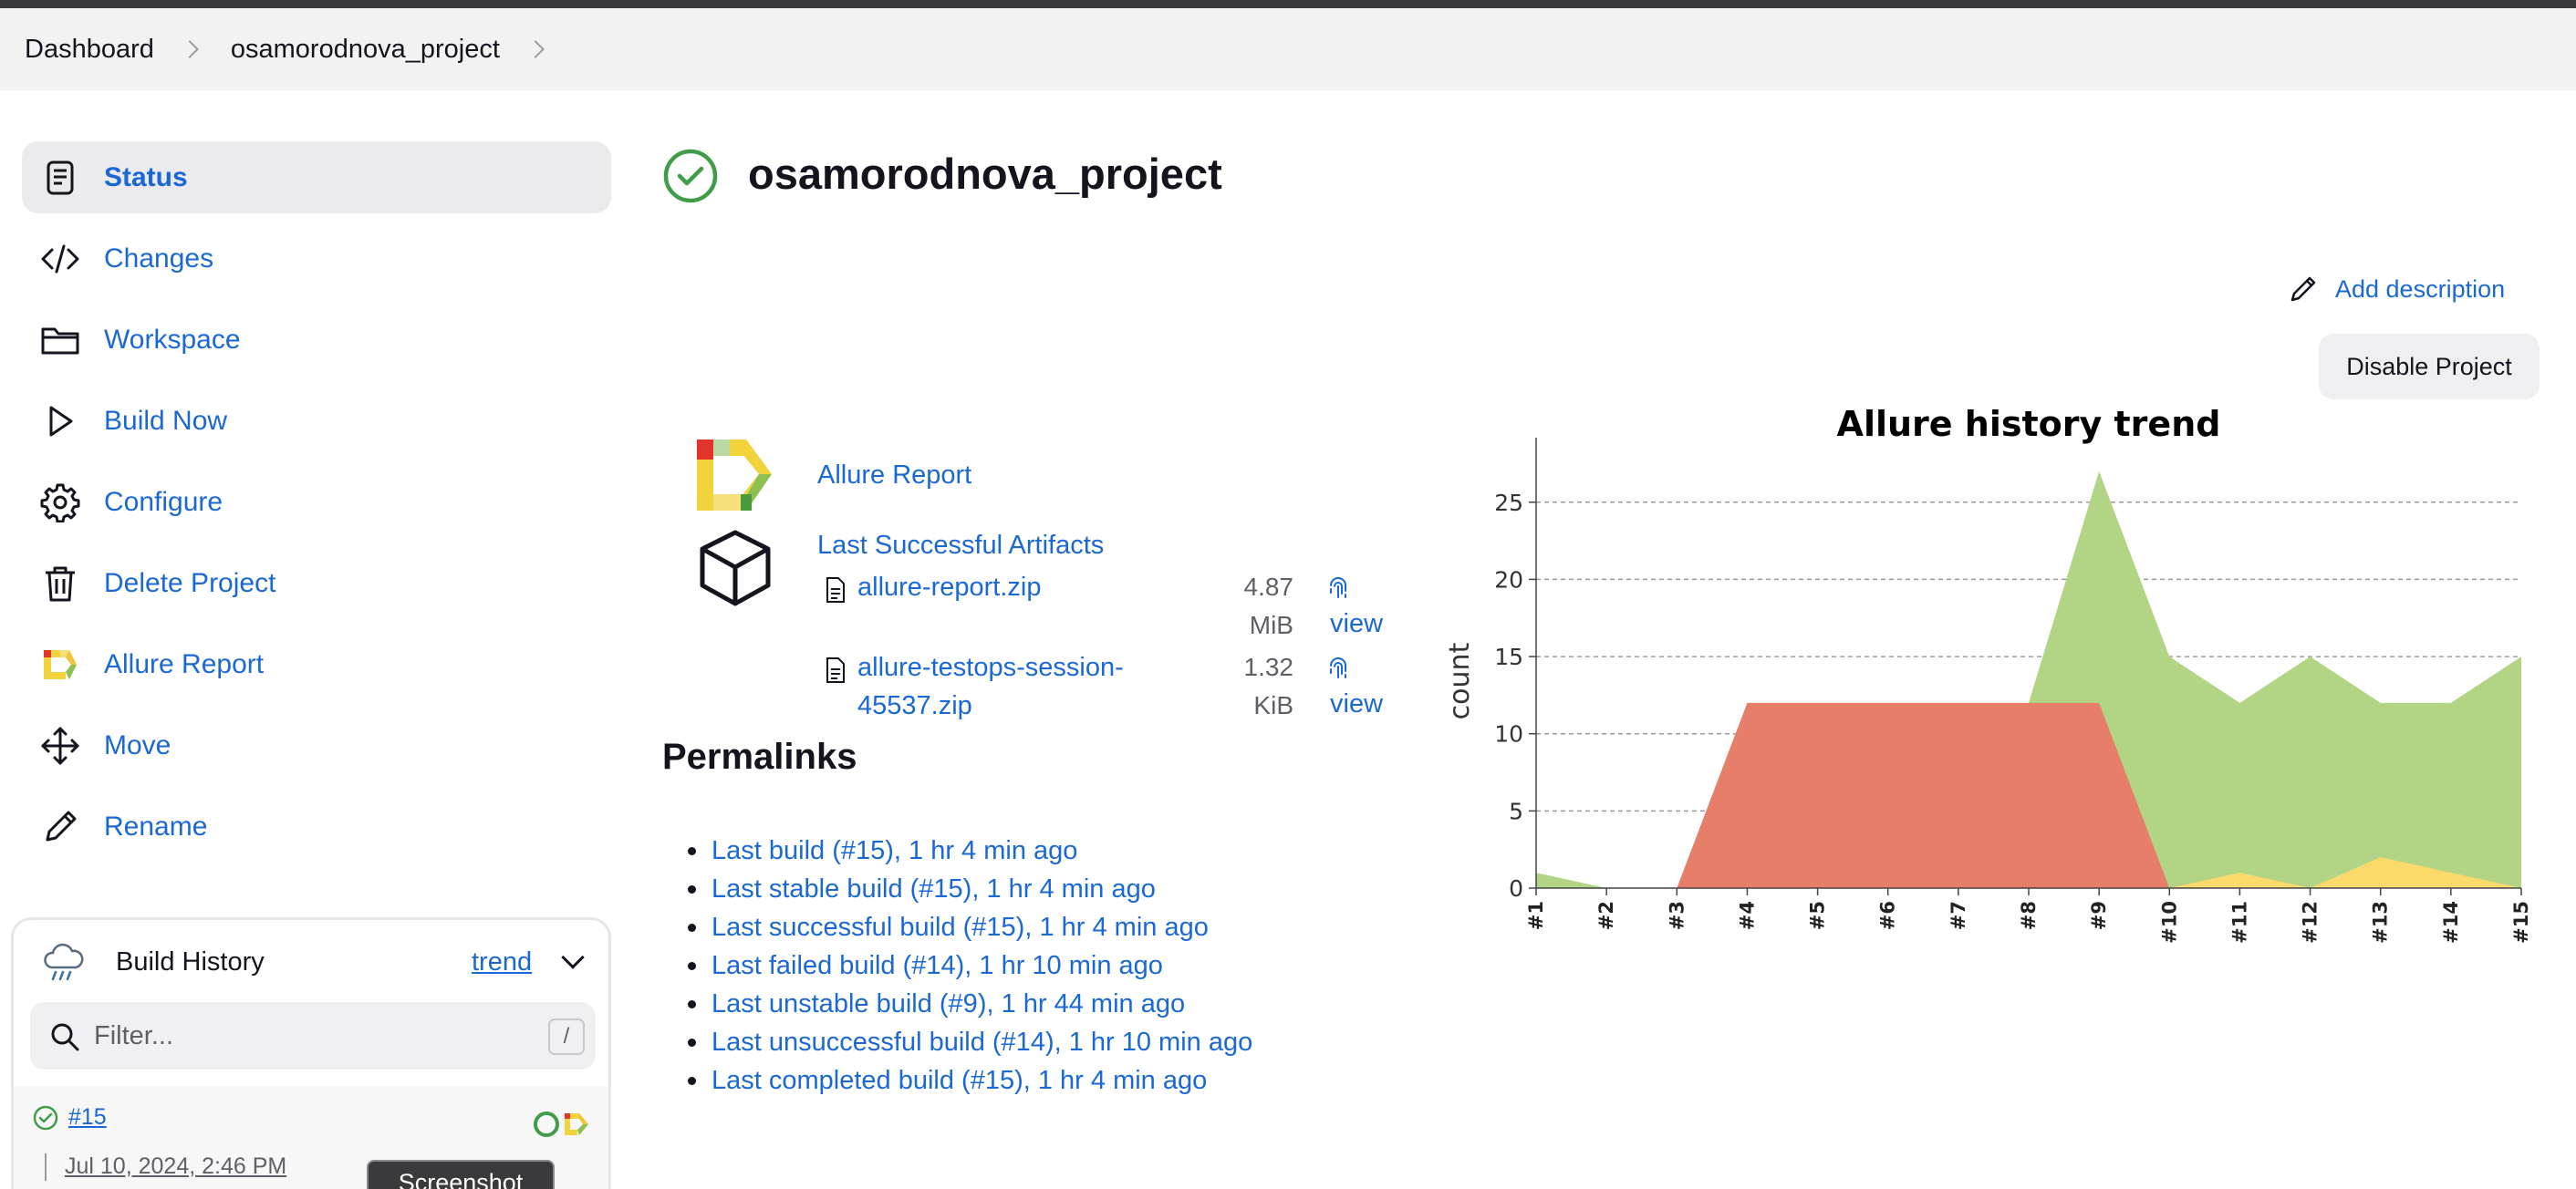 Image resolution: width=2576 pixels, height=1189 pixels. What do you see at coordinates (60, 340) in the screenshot?
I see `folder-icon` at bounding box center [60, 340].